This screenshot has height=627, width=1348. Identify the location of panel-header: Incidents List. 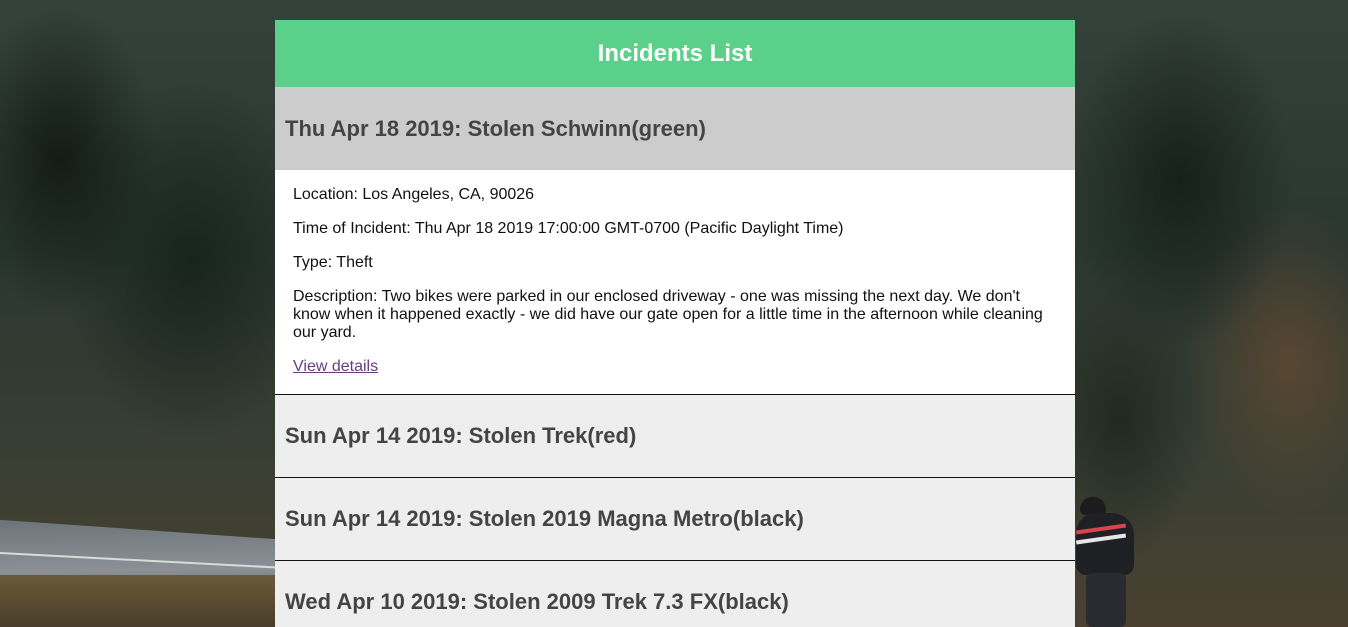
(675, 53).